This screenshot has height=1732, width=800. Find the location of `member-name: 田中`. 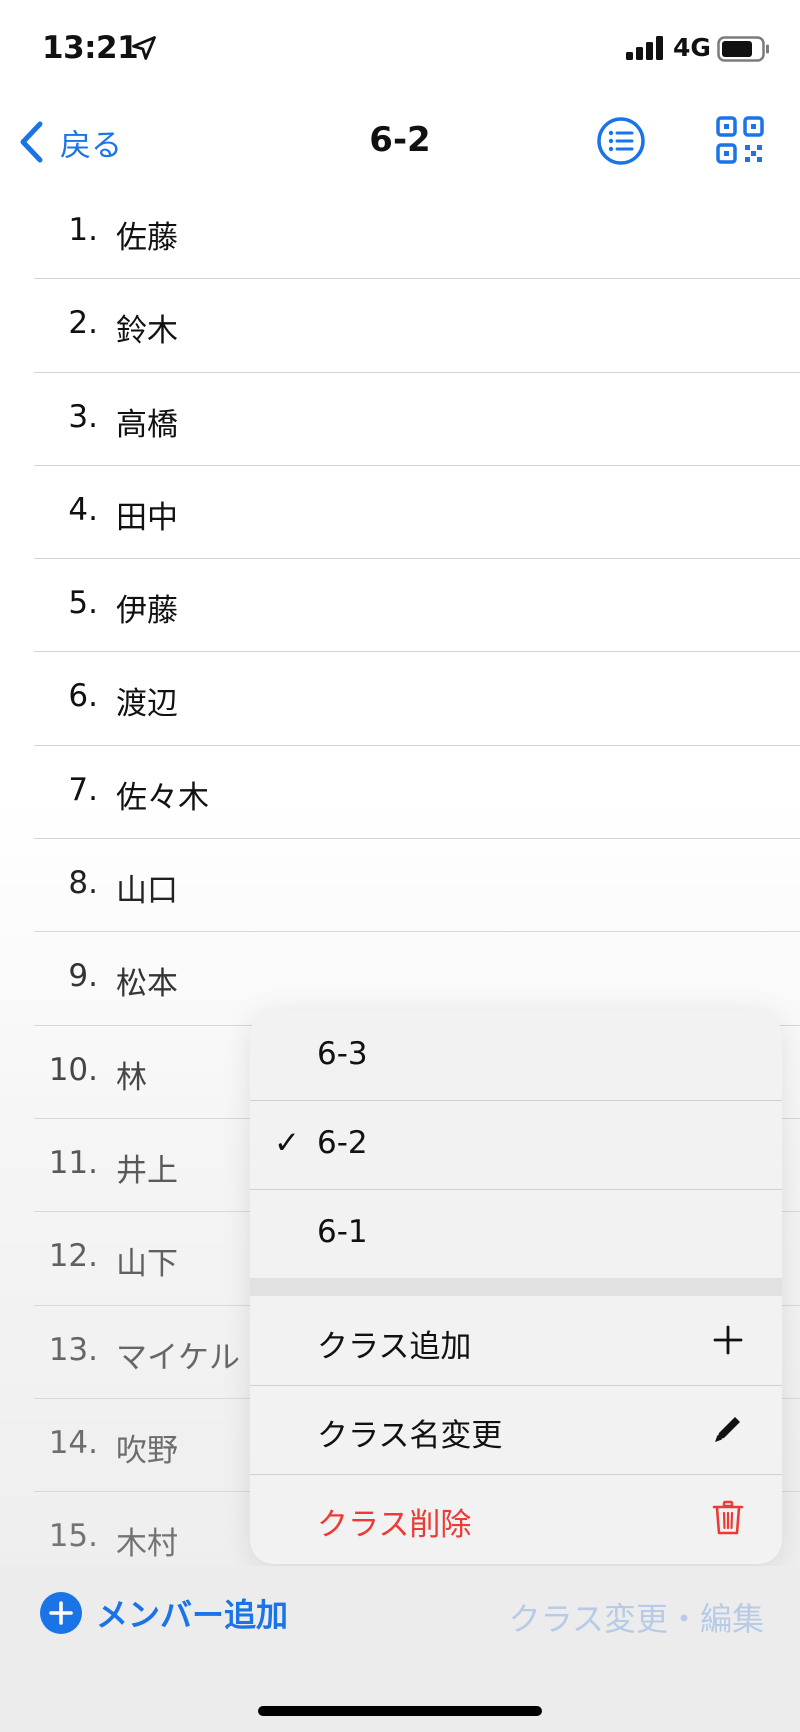

member-name: 田中 is located at coordinates (147, 517).